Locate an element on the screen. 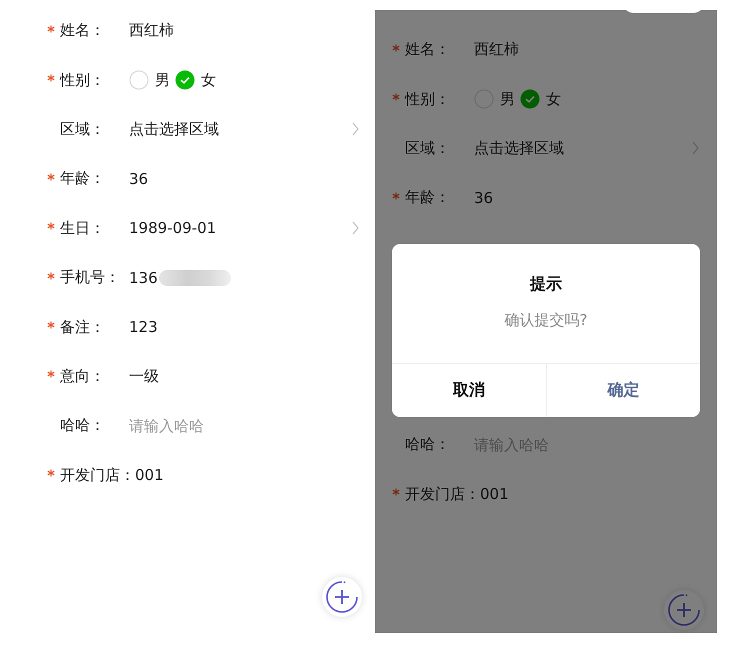 The image size is (739, 646). dialog-title: 提示 is located at coordinates (546, 284).